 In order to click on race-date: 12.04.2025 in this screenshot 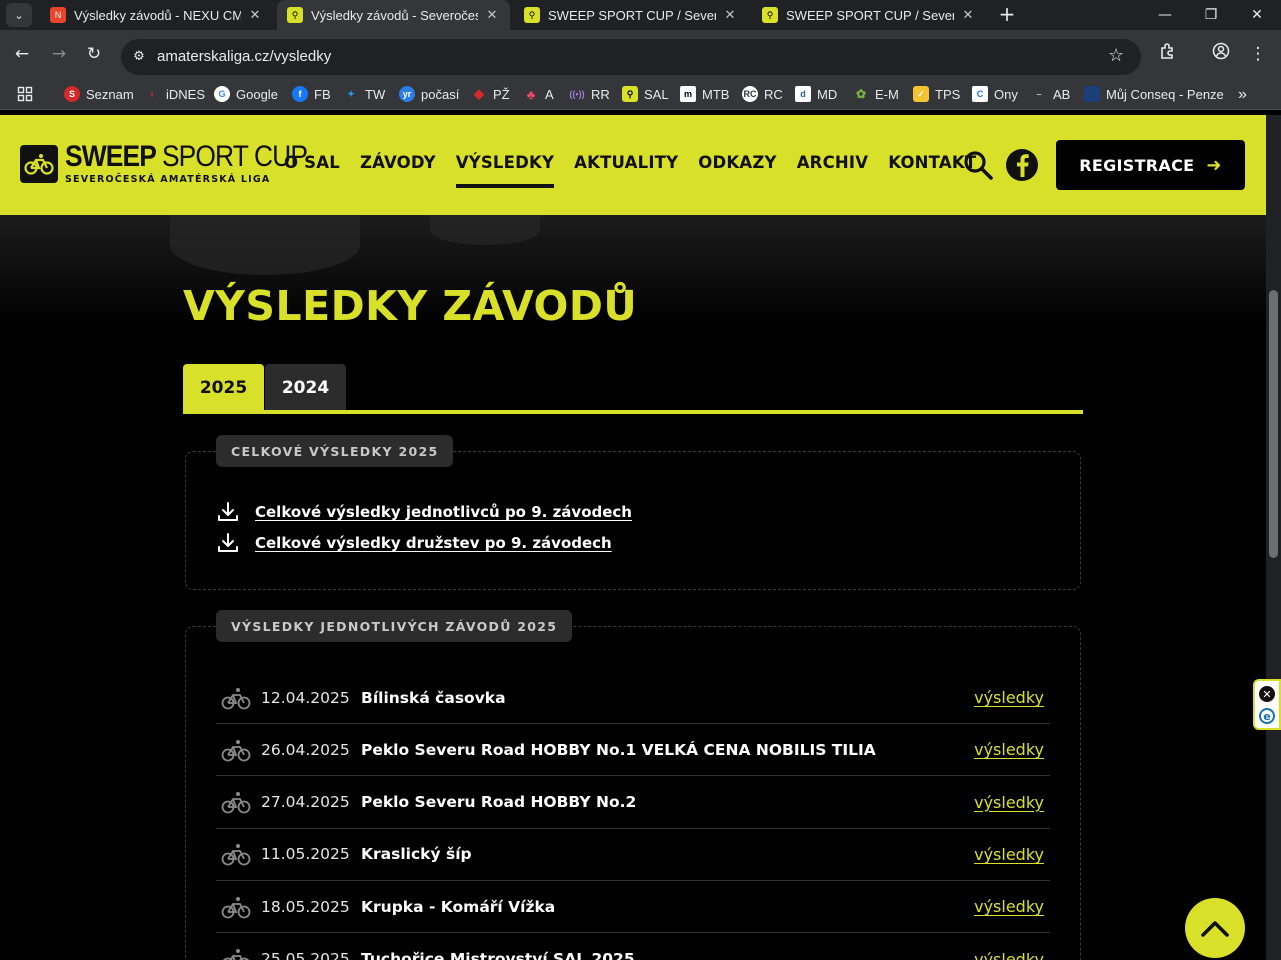, I will do `click(305, 697)`.